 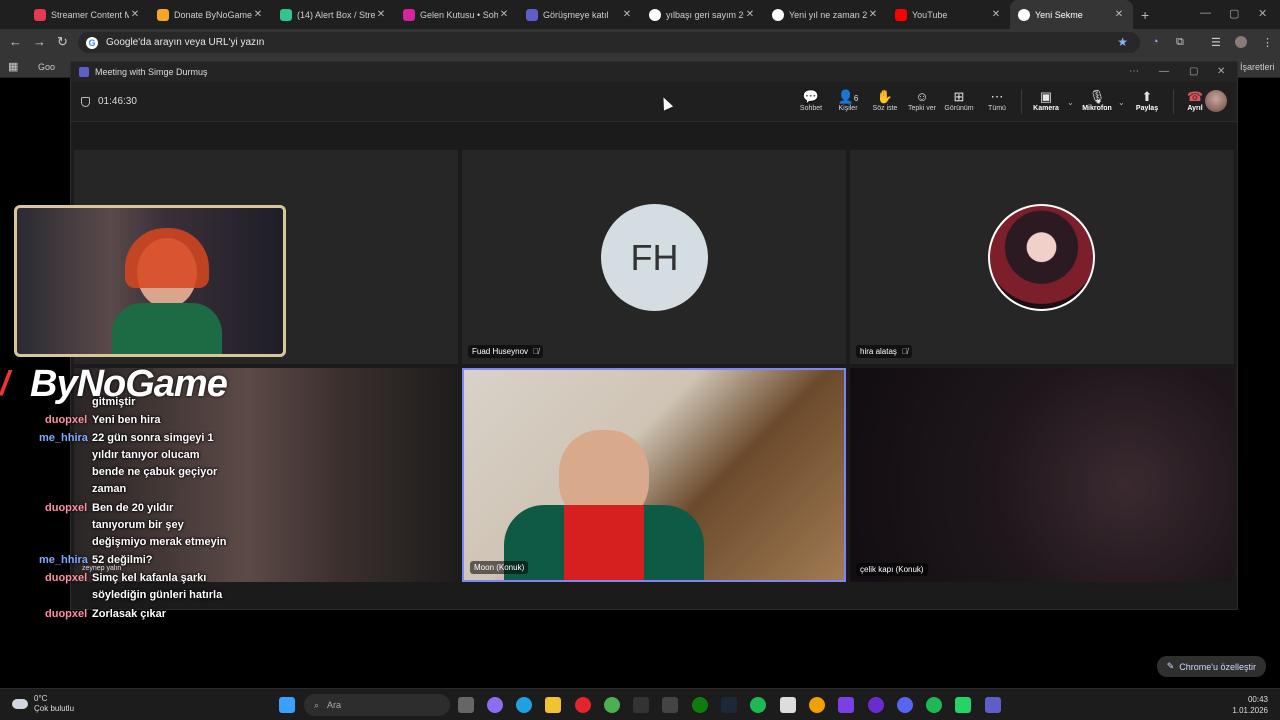 I want to click on copilot-icon, so click(x=495, y=705).